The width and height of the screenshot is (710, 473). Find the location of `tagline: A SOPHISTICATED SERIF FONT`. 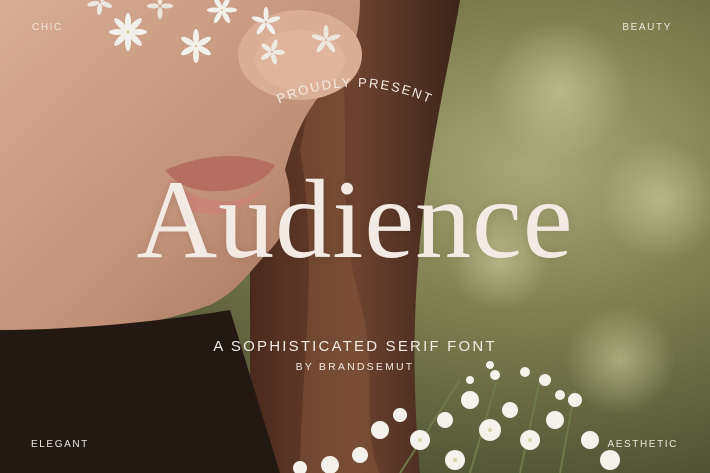

tagline: A SOPHISTICATED SERIF FONT is located at coordinates (355, 346).